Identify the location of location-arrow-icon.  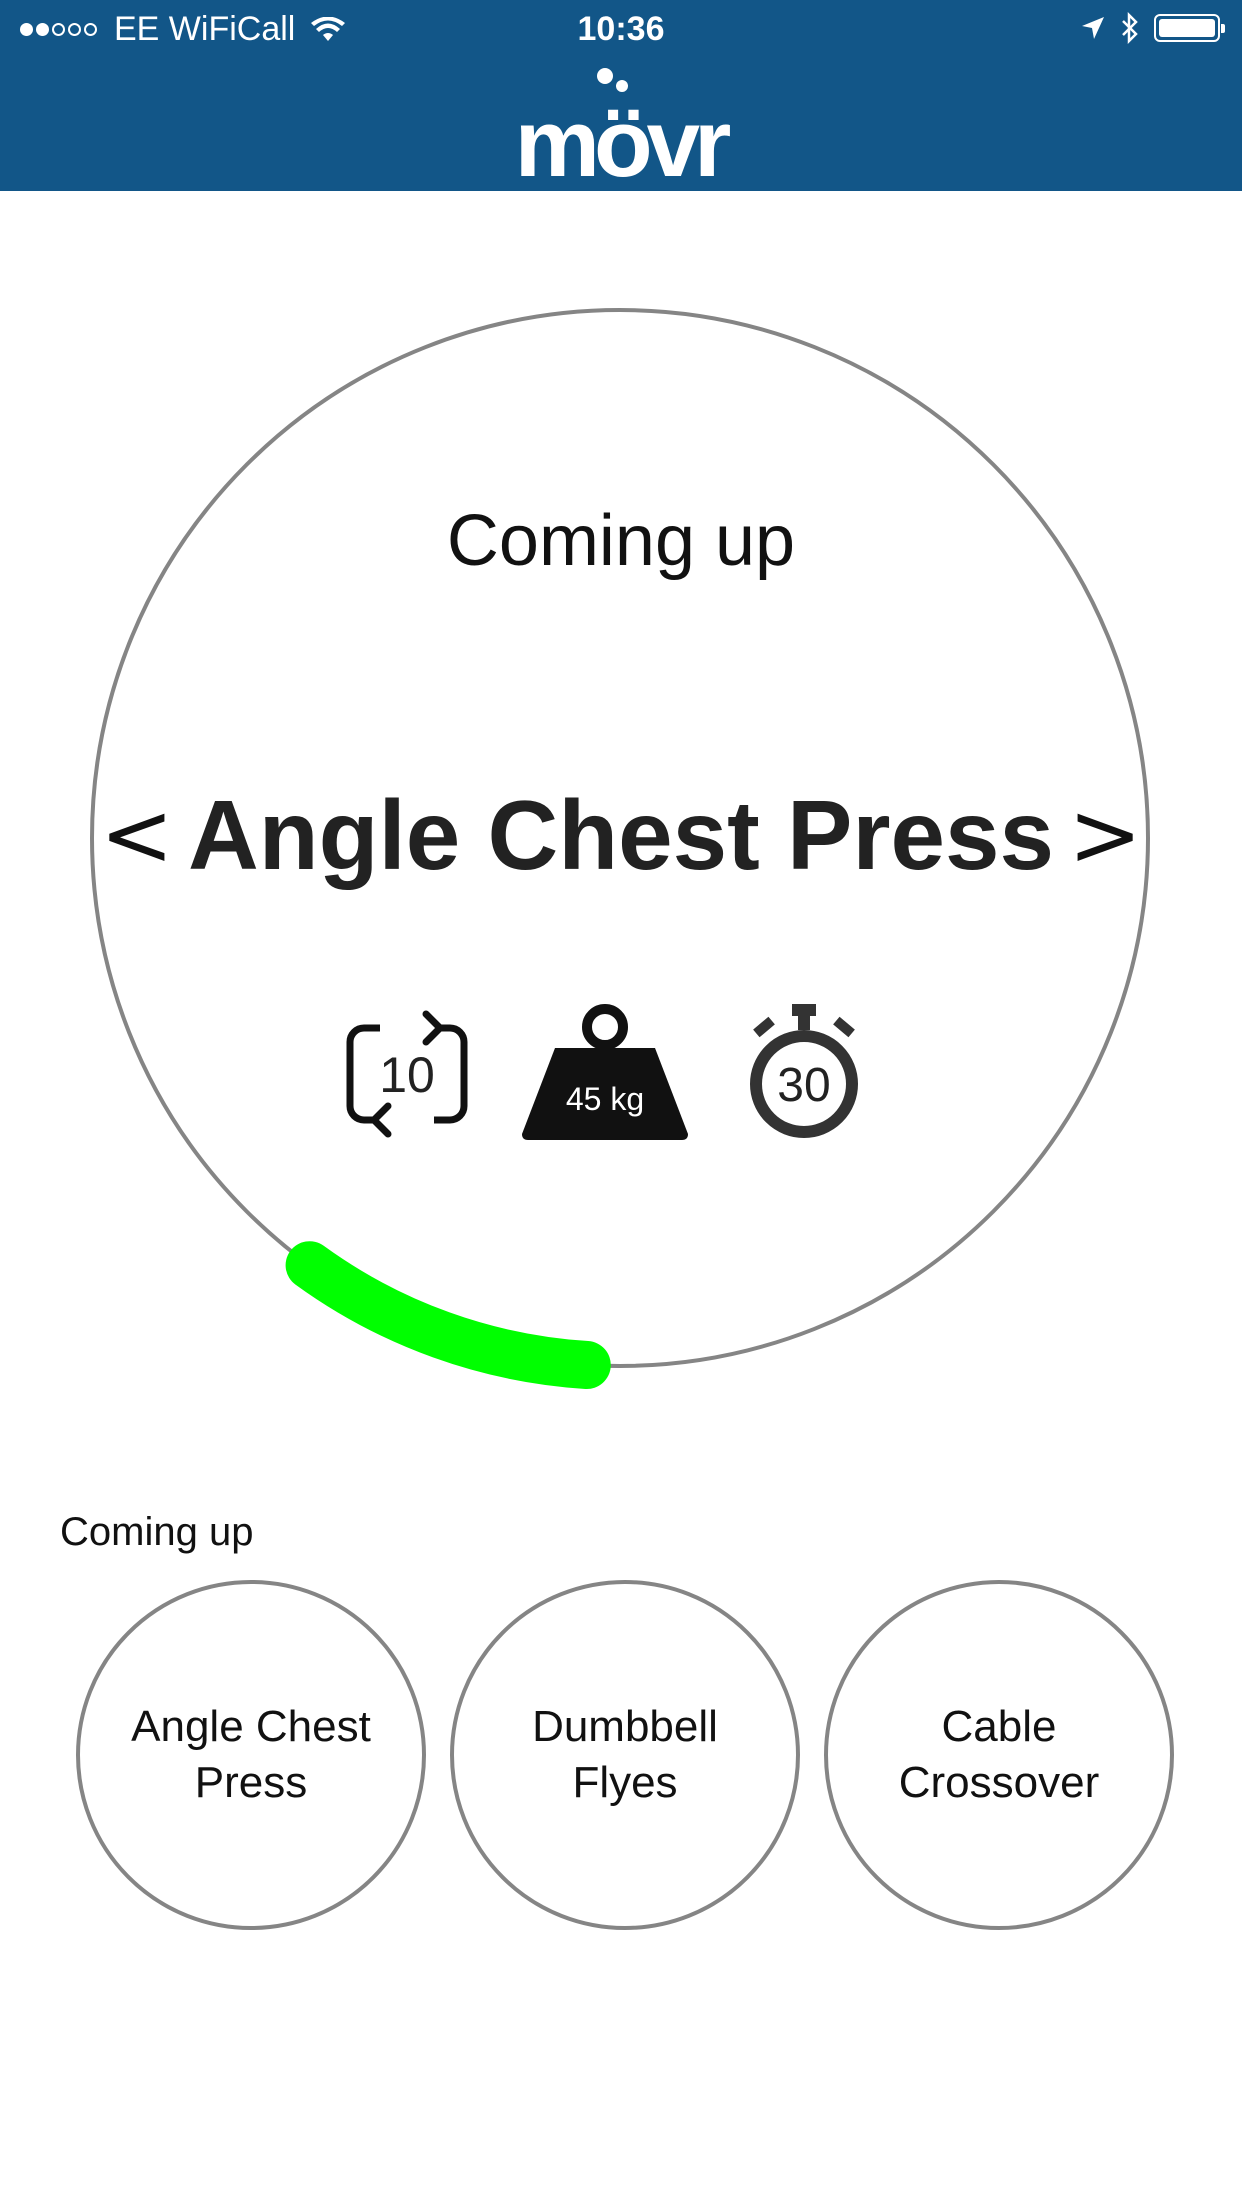
(1093, 28).